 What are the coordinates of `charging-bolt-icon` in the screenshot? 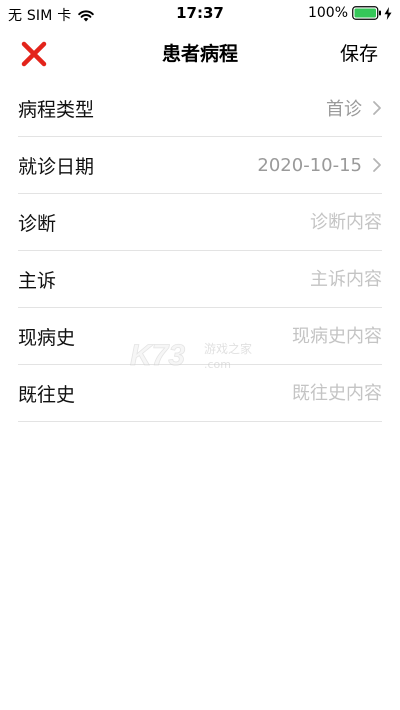 It's located at (388, 13).